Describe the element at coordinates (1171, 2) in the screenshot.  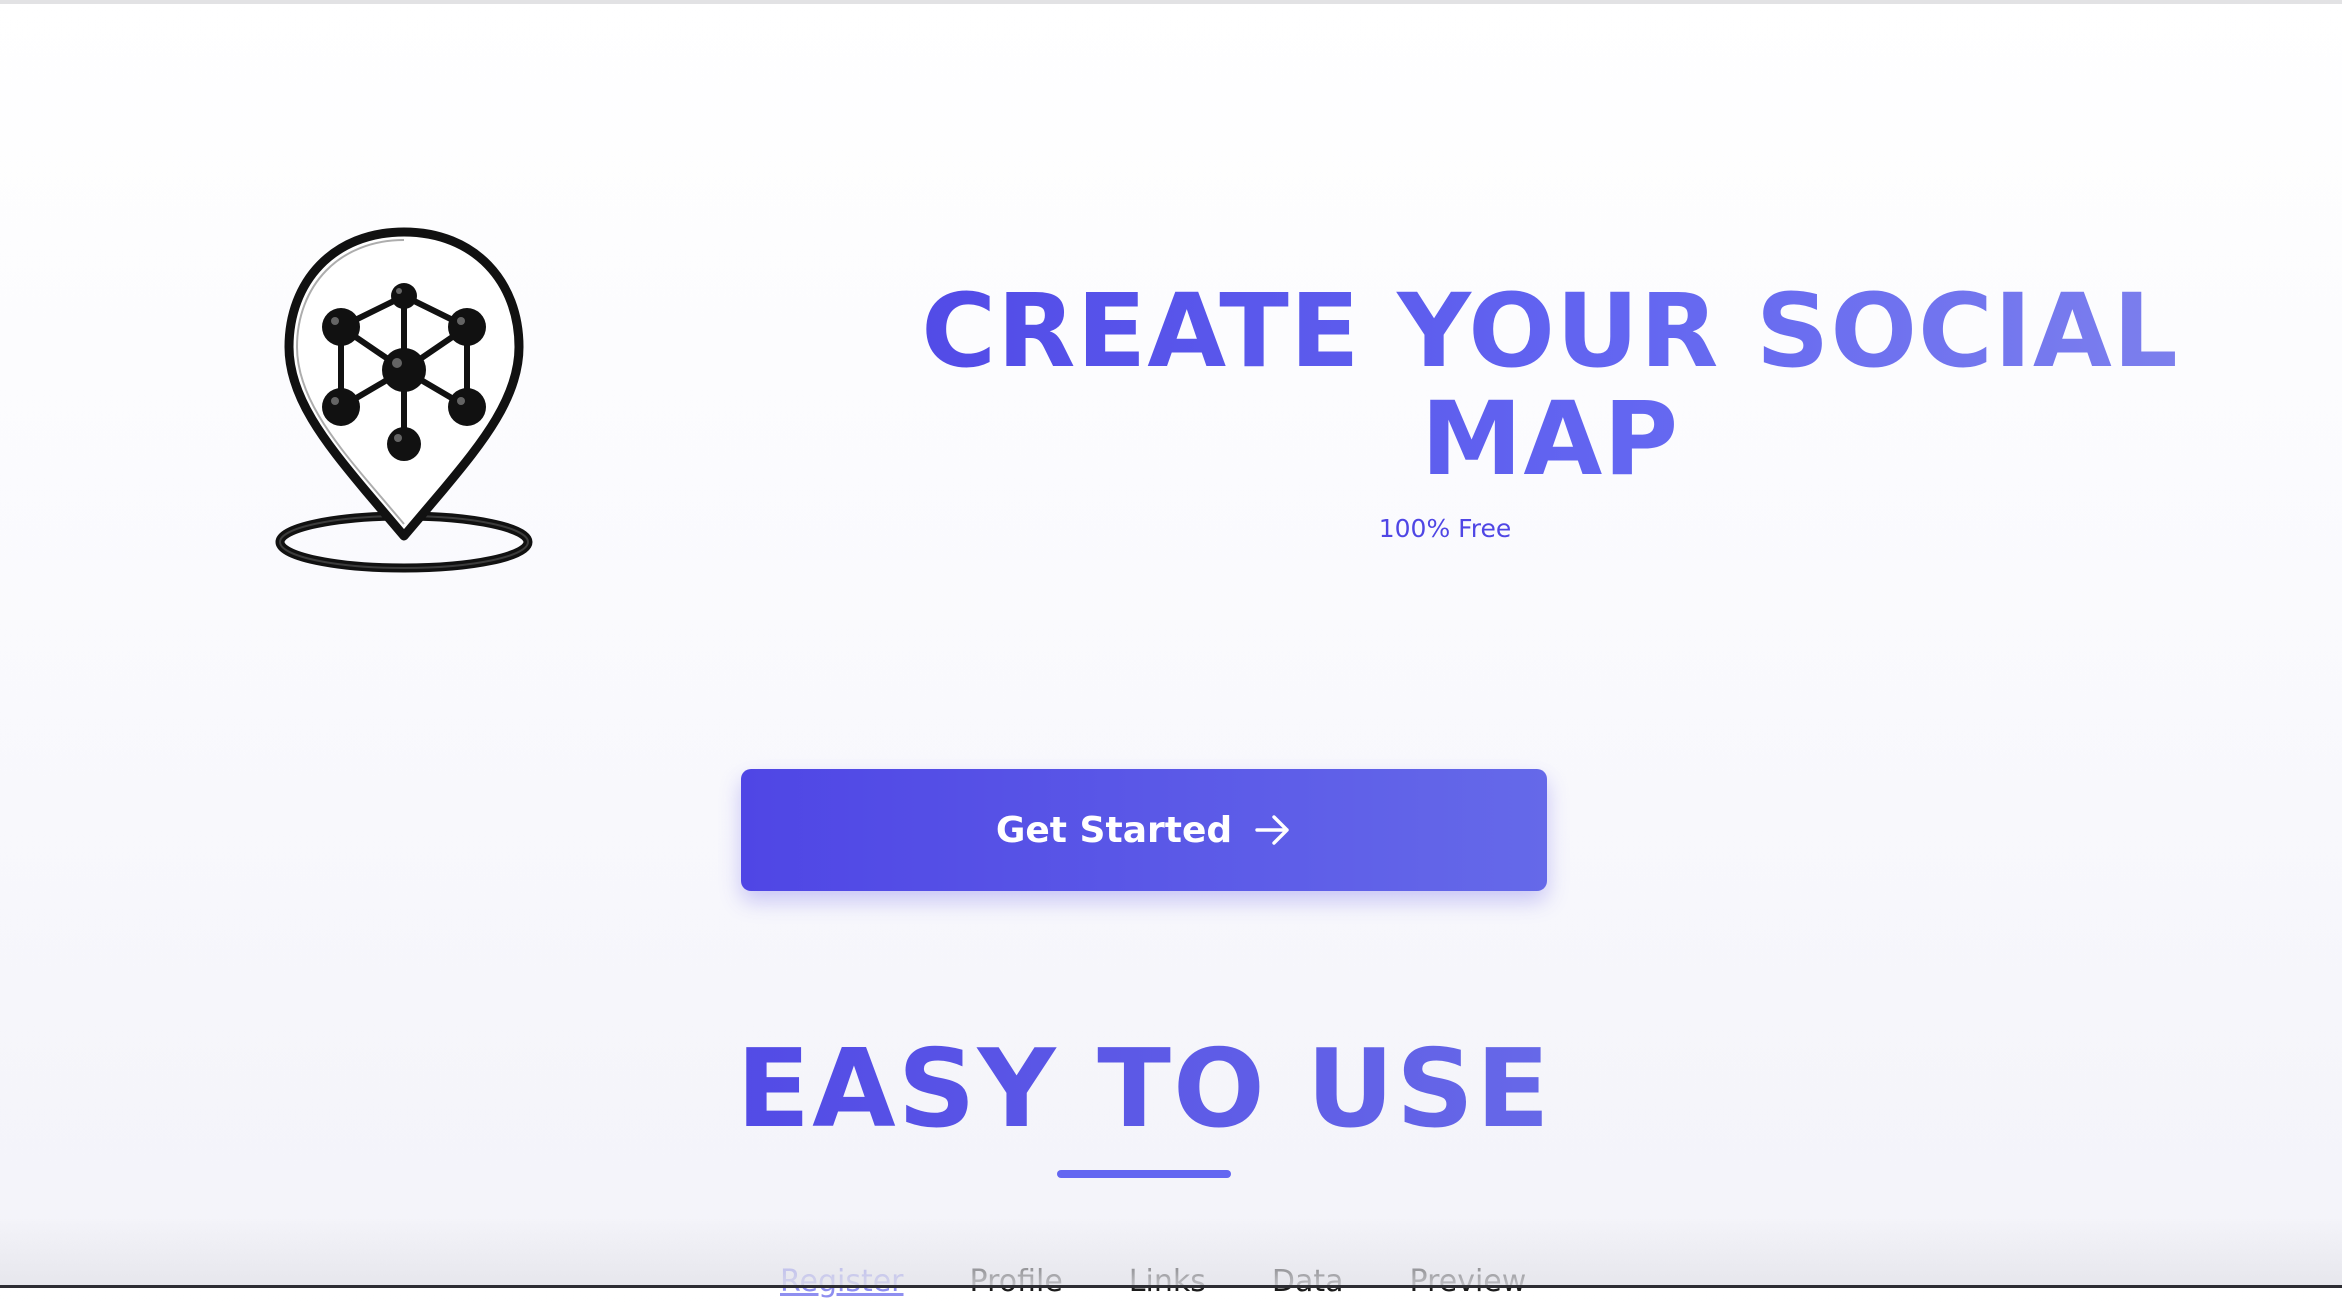
I see `top-border` at that location.